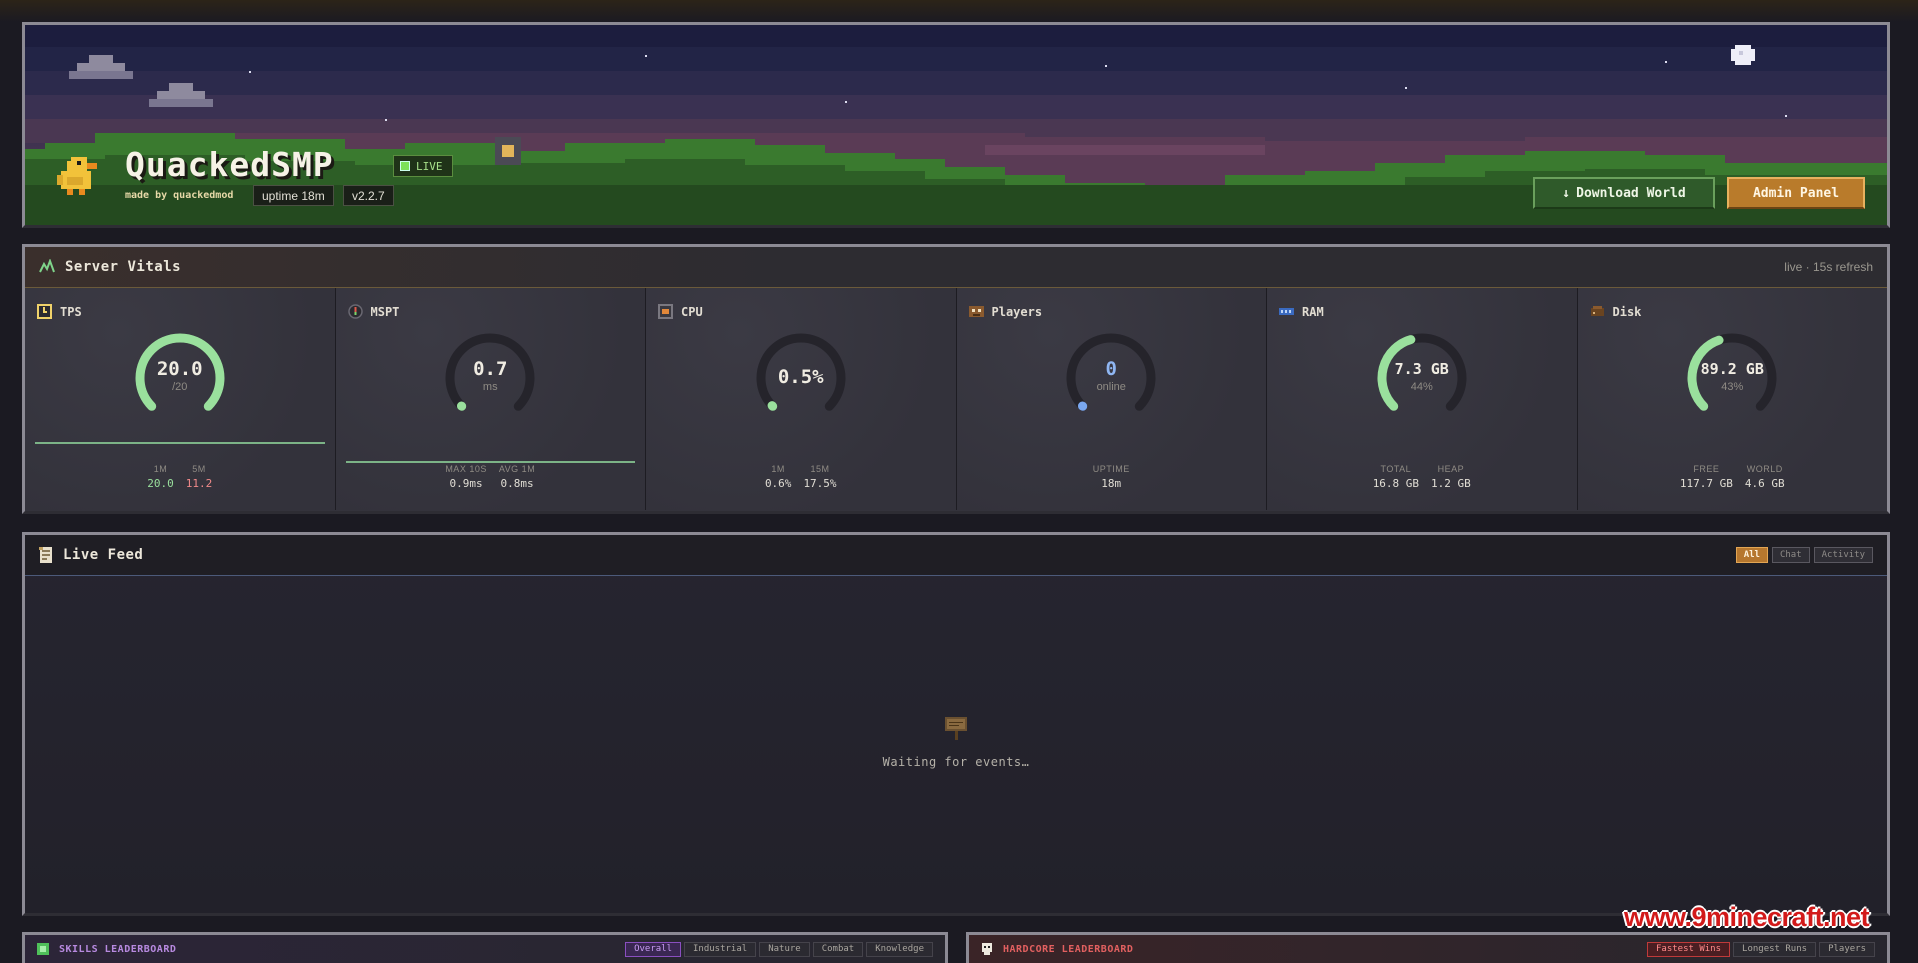 This screenshot has height=963, width=1918. I want to click on watermark-text: www.9minecraft.net, so click(1747, 917).